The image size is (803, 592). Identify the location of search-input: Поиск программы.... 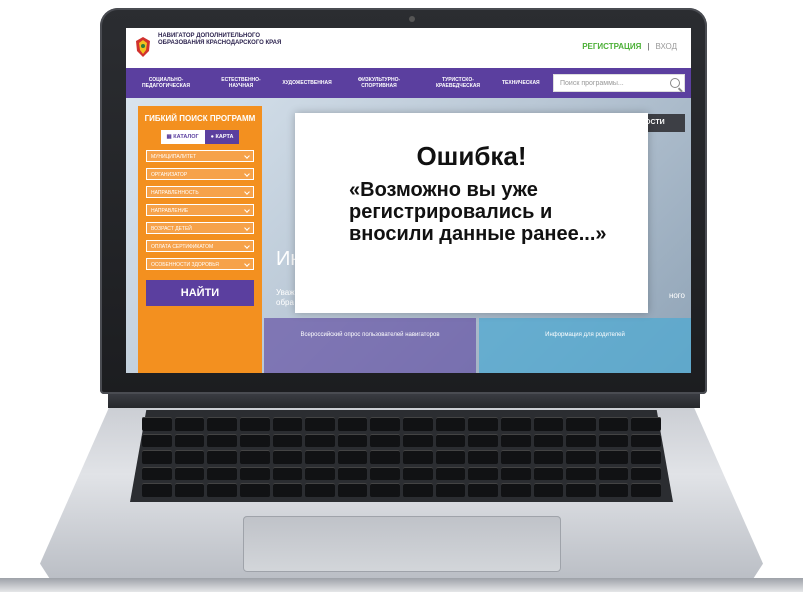
(619, 83).